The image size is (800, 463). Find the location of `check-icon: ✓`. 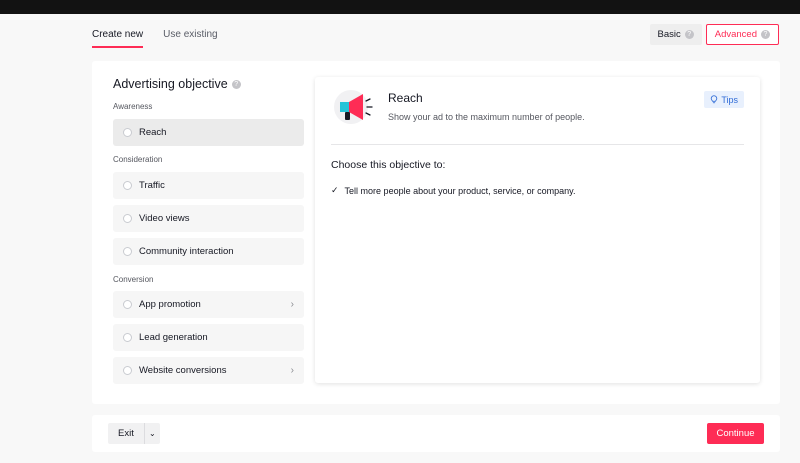

check-icon: ✓ is located at coordinates (335, 190).